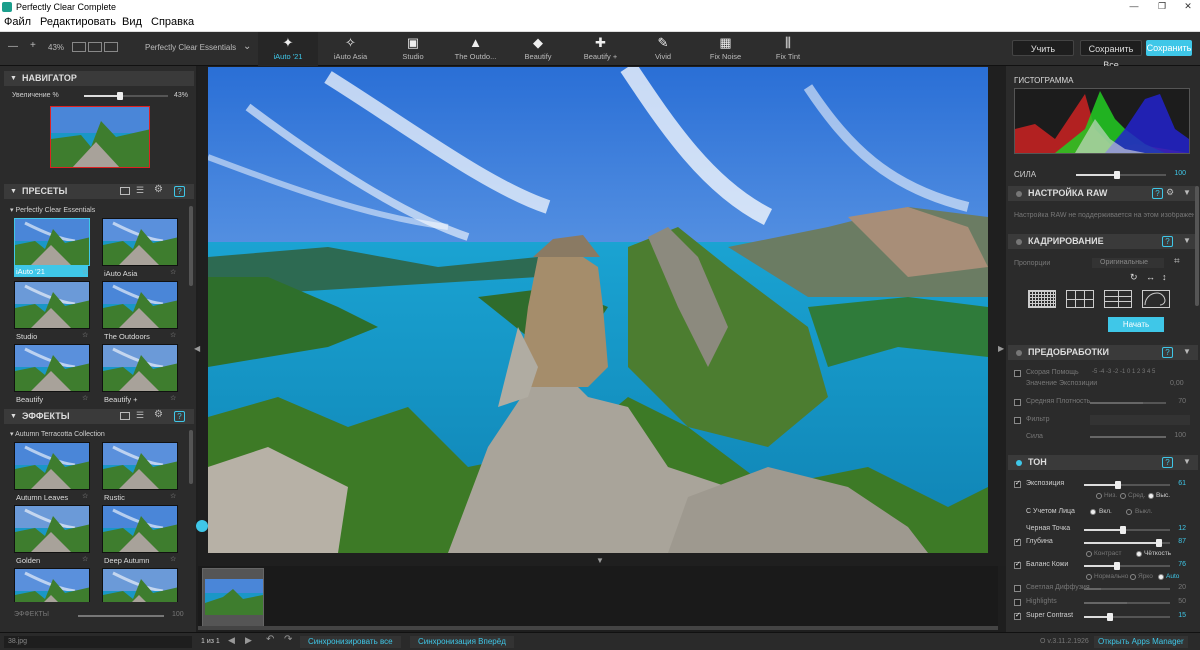  I want to click on menu-file: Файл, so click(17, 22).